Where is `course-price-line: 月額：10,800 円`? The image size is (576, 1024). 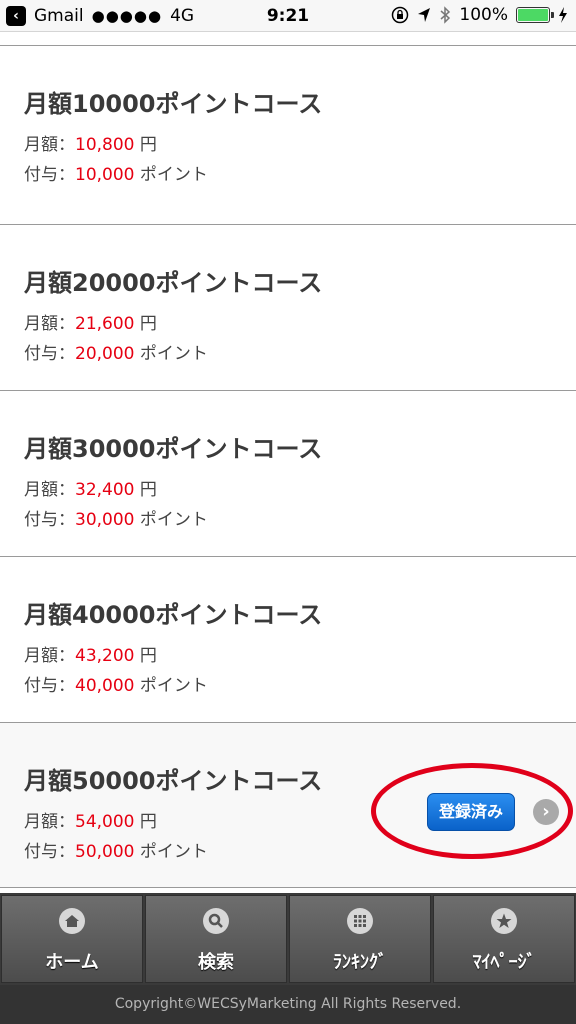 course-price-line: 月額：10,800 円 is located at coordinates (90, 142).